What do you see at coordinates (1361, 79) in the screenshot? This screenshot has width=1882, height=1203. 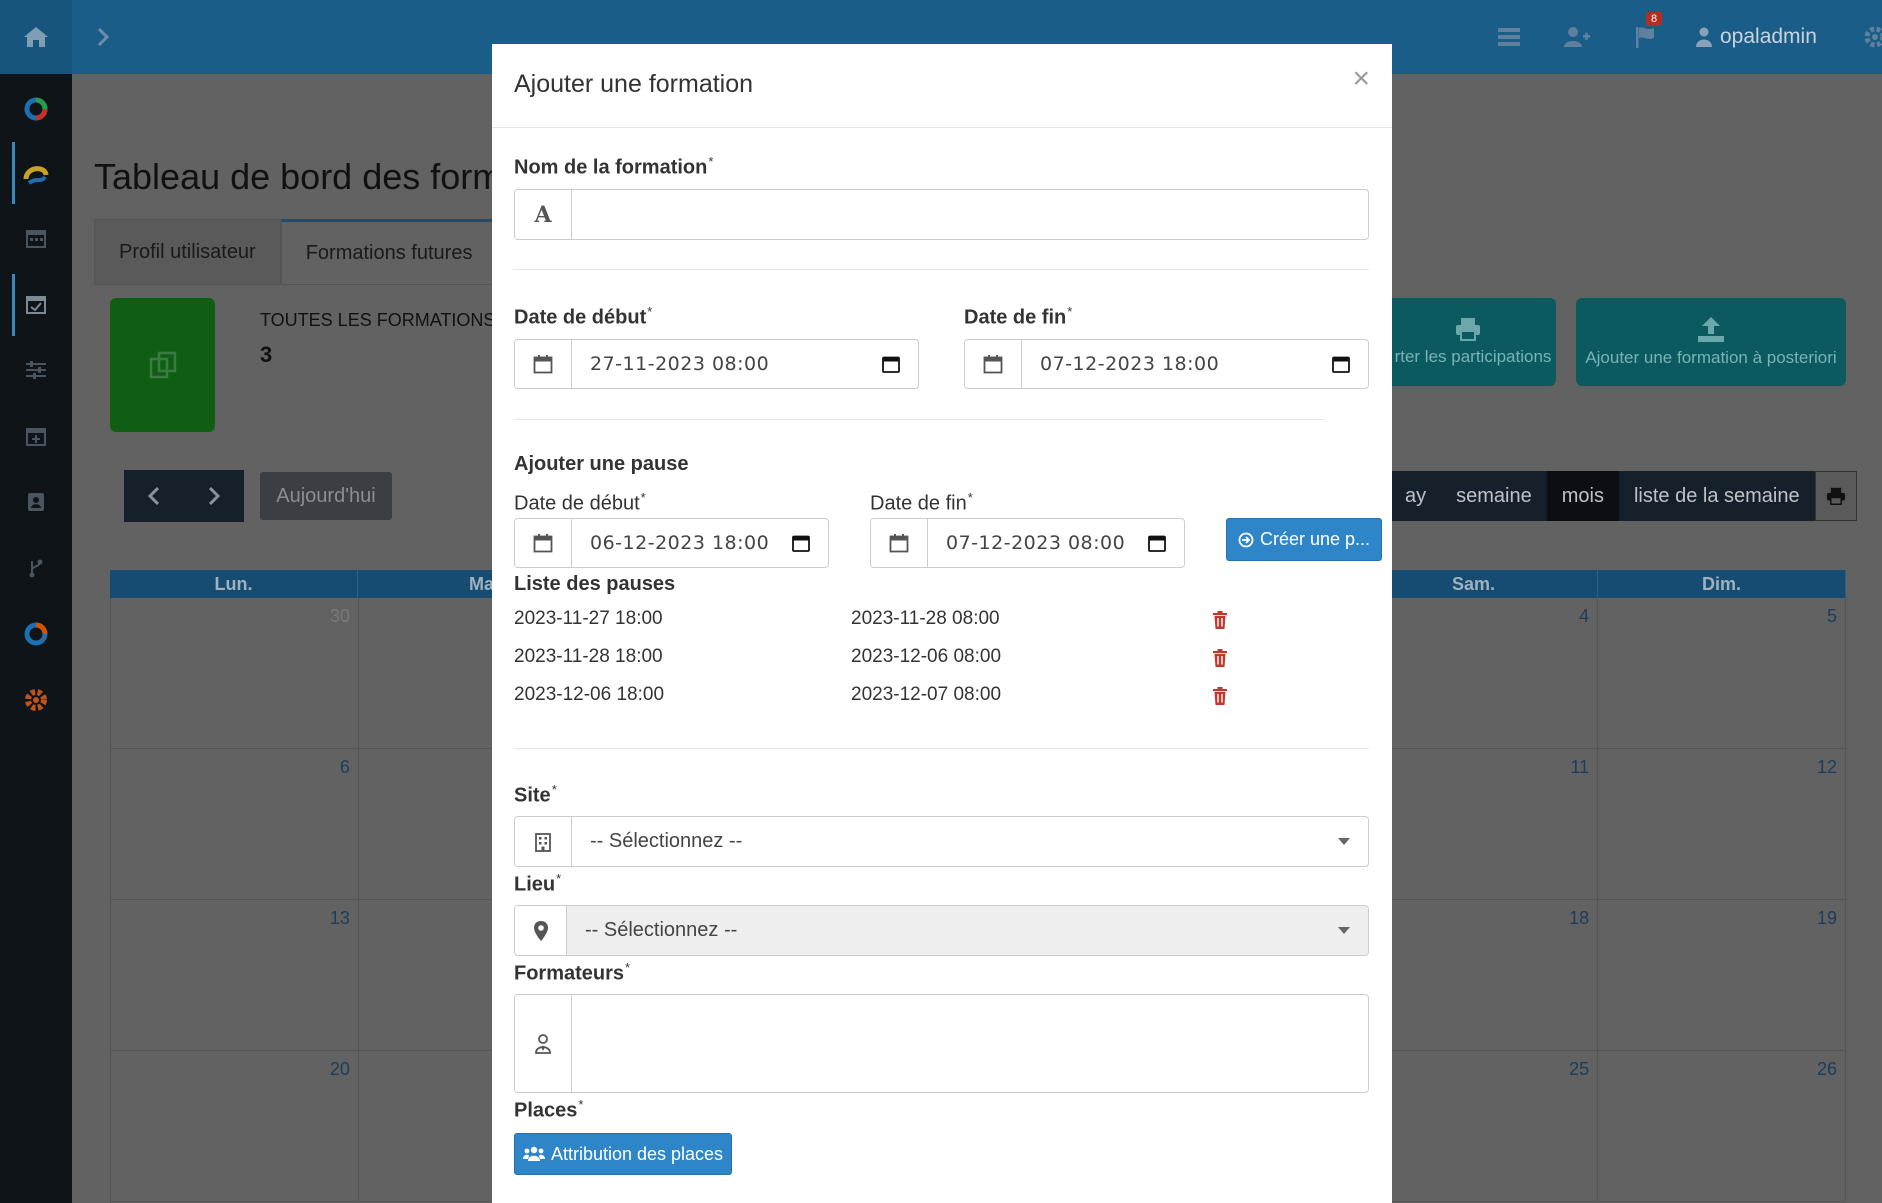 I see `modal-close-button: ×` at bounding box center [1361, 79].